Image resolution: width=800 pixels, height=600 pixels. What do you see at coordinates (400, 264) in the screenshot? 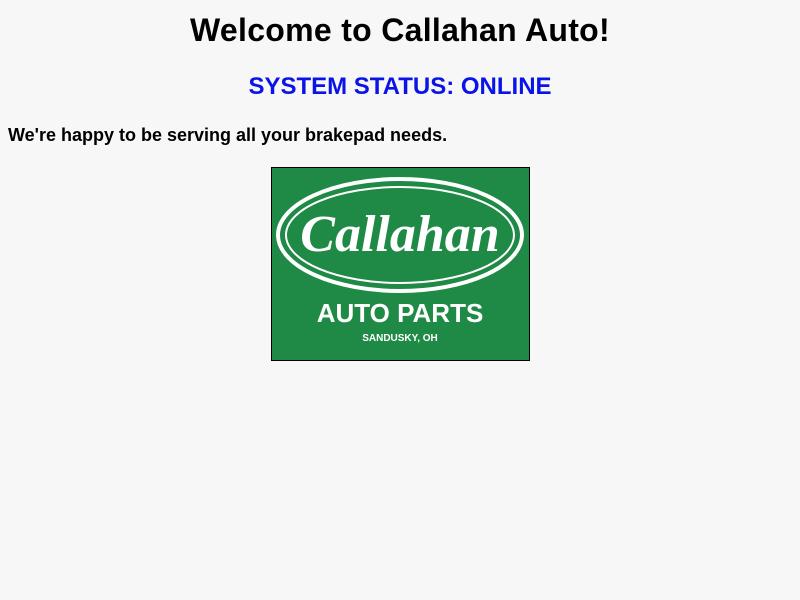
I see `callahan-logo-image: Callahan AUTO PARTS SANDUSKY, OH` at bounding box center [400, 264].